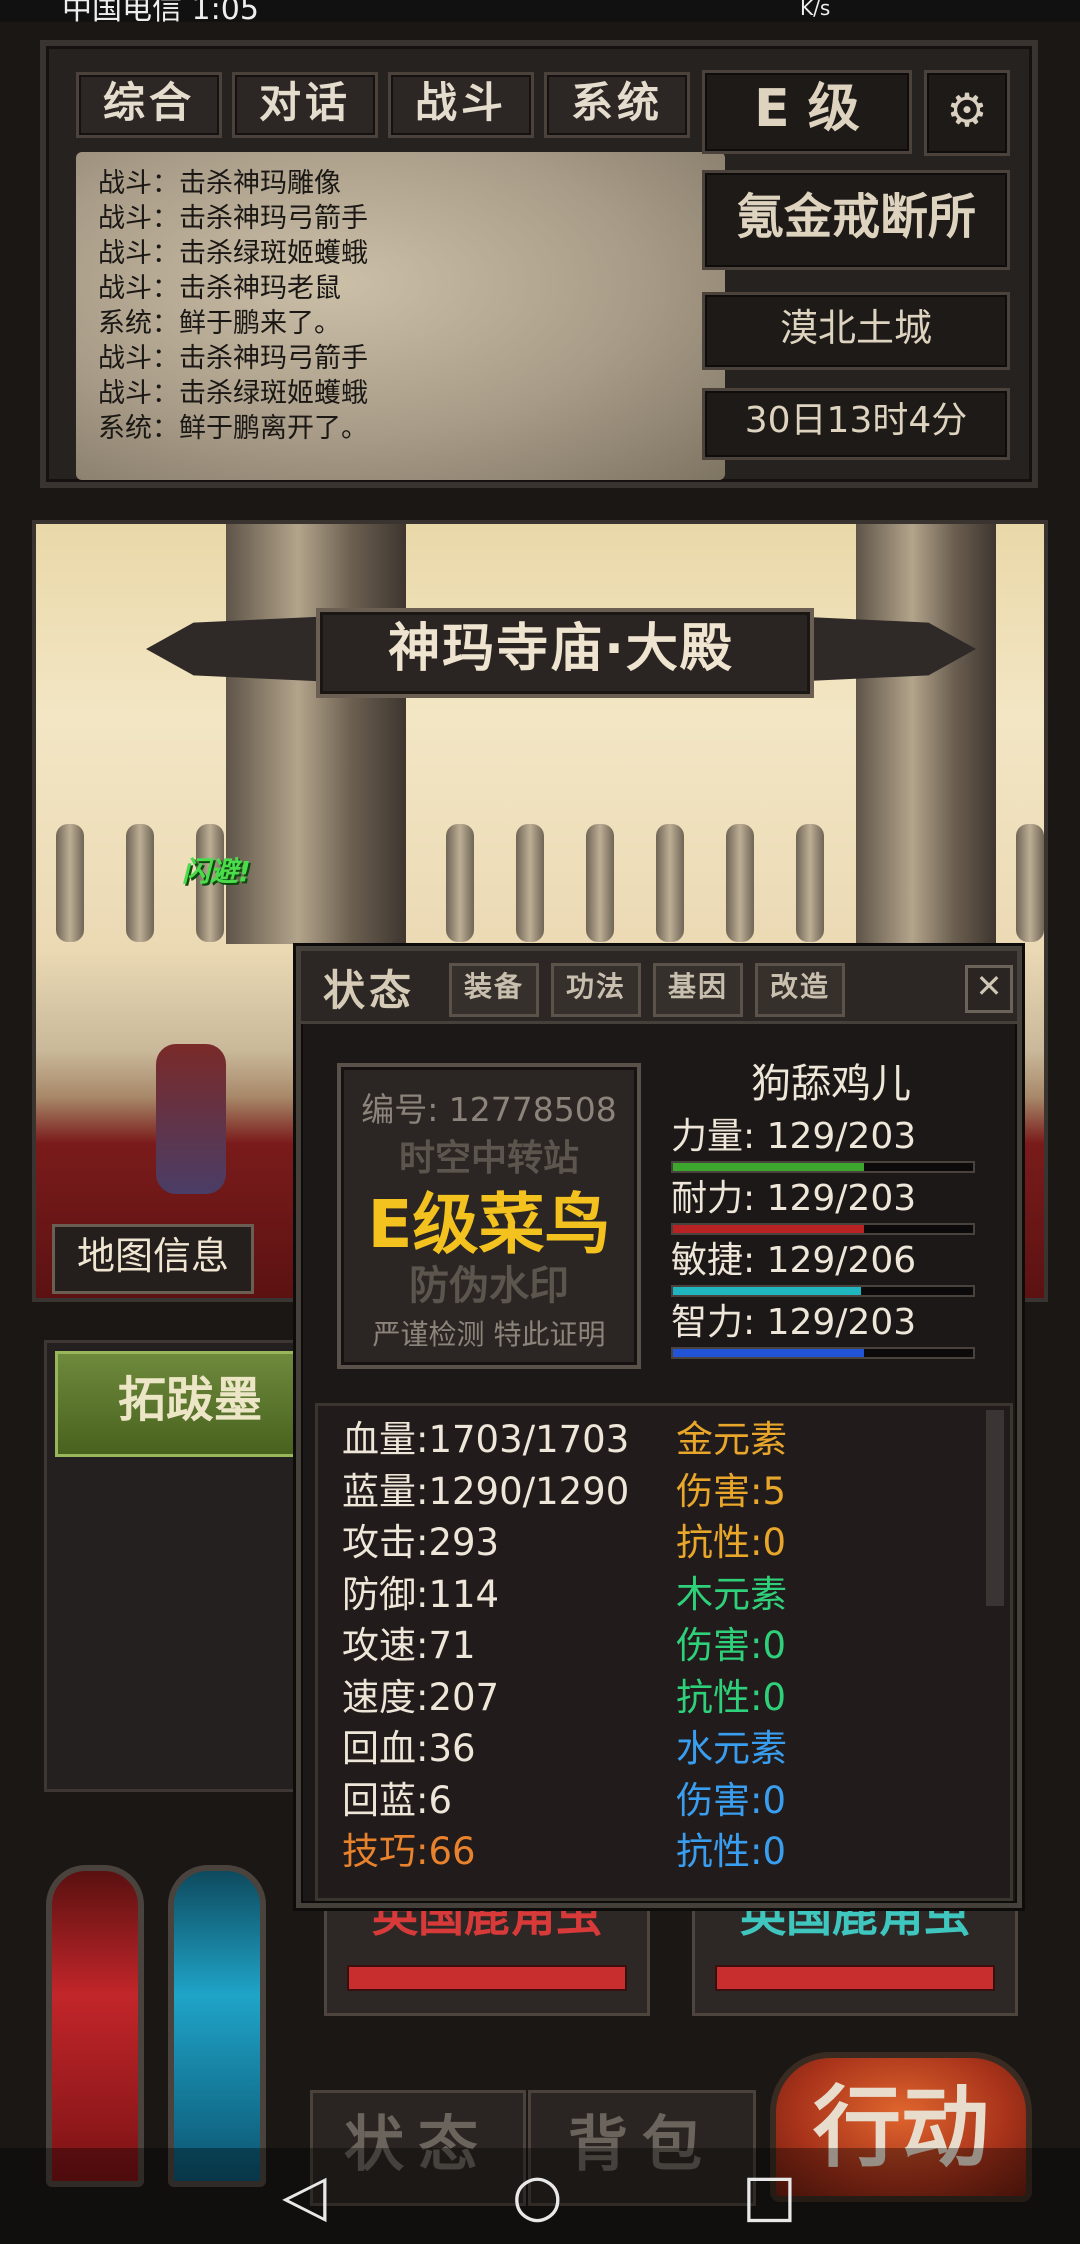  What do you see at coordinates (967, 110) in the screenshot?
I see `gear-icon: ⚙` at bounding box center [967, 110].